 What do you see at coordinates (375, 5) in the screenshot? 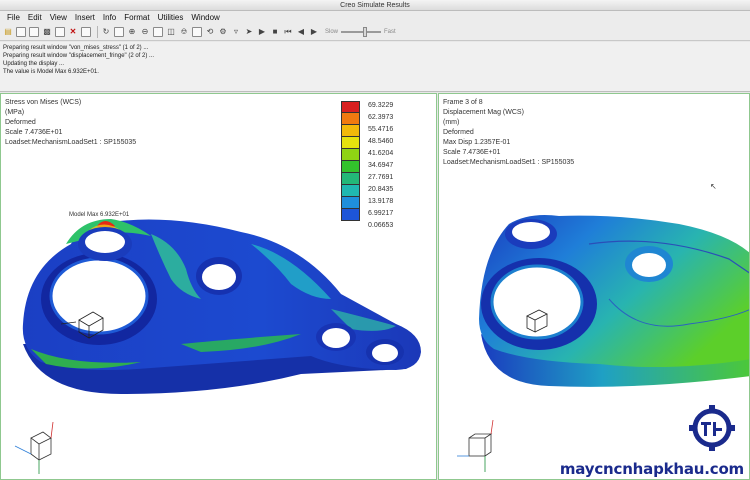
I see `window-title: Creo Simulate Results` at bounding box center [375, 5].